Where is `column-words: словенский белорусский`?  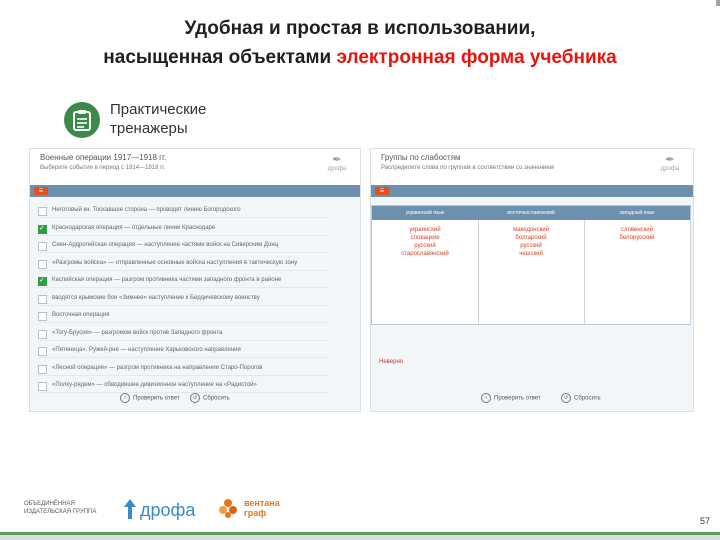
column-words: словенский белорусский is located at coordinates (637, 234).